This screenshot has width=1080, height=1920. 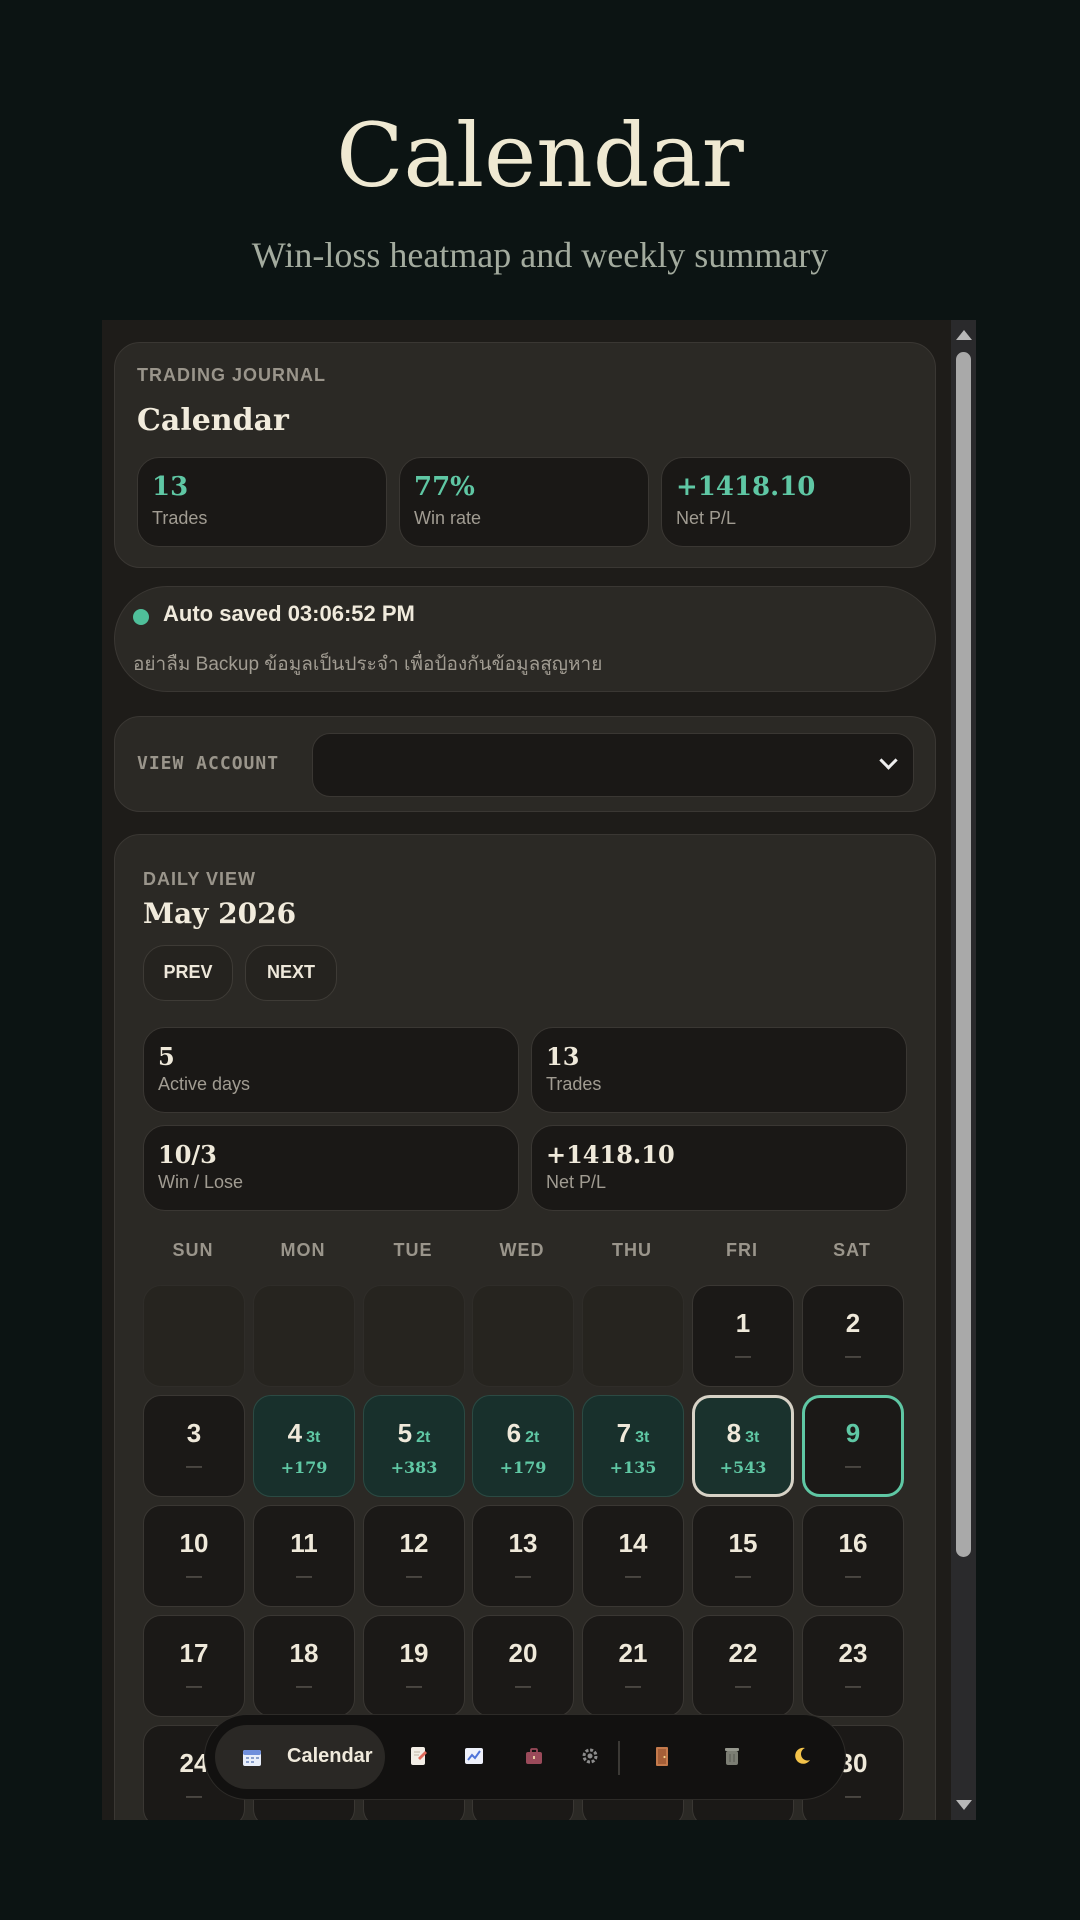 What do you see at coordinates (540, 155) in the screenshot?
I see `page-title: Calendar` at bounding box center [540, 155].